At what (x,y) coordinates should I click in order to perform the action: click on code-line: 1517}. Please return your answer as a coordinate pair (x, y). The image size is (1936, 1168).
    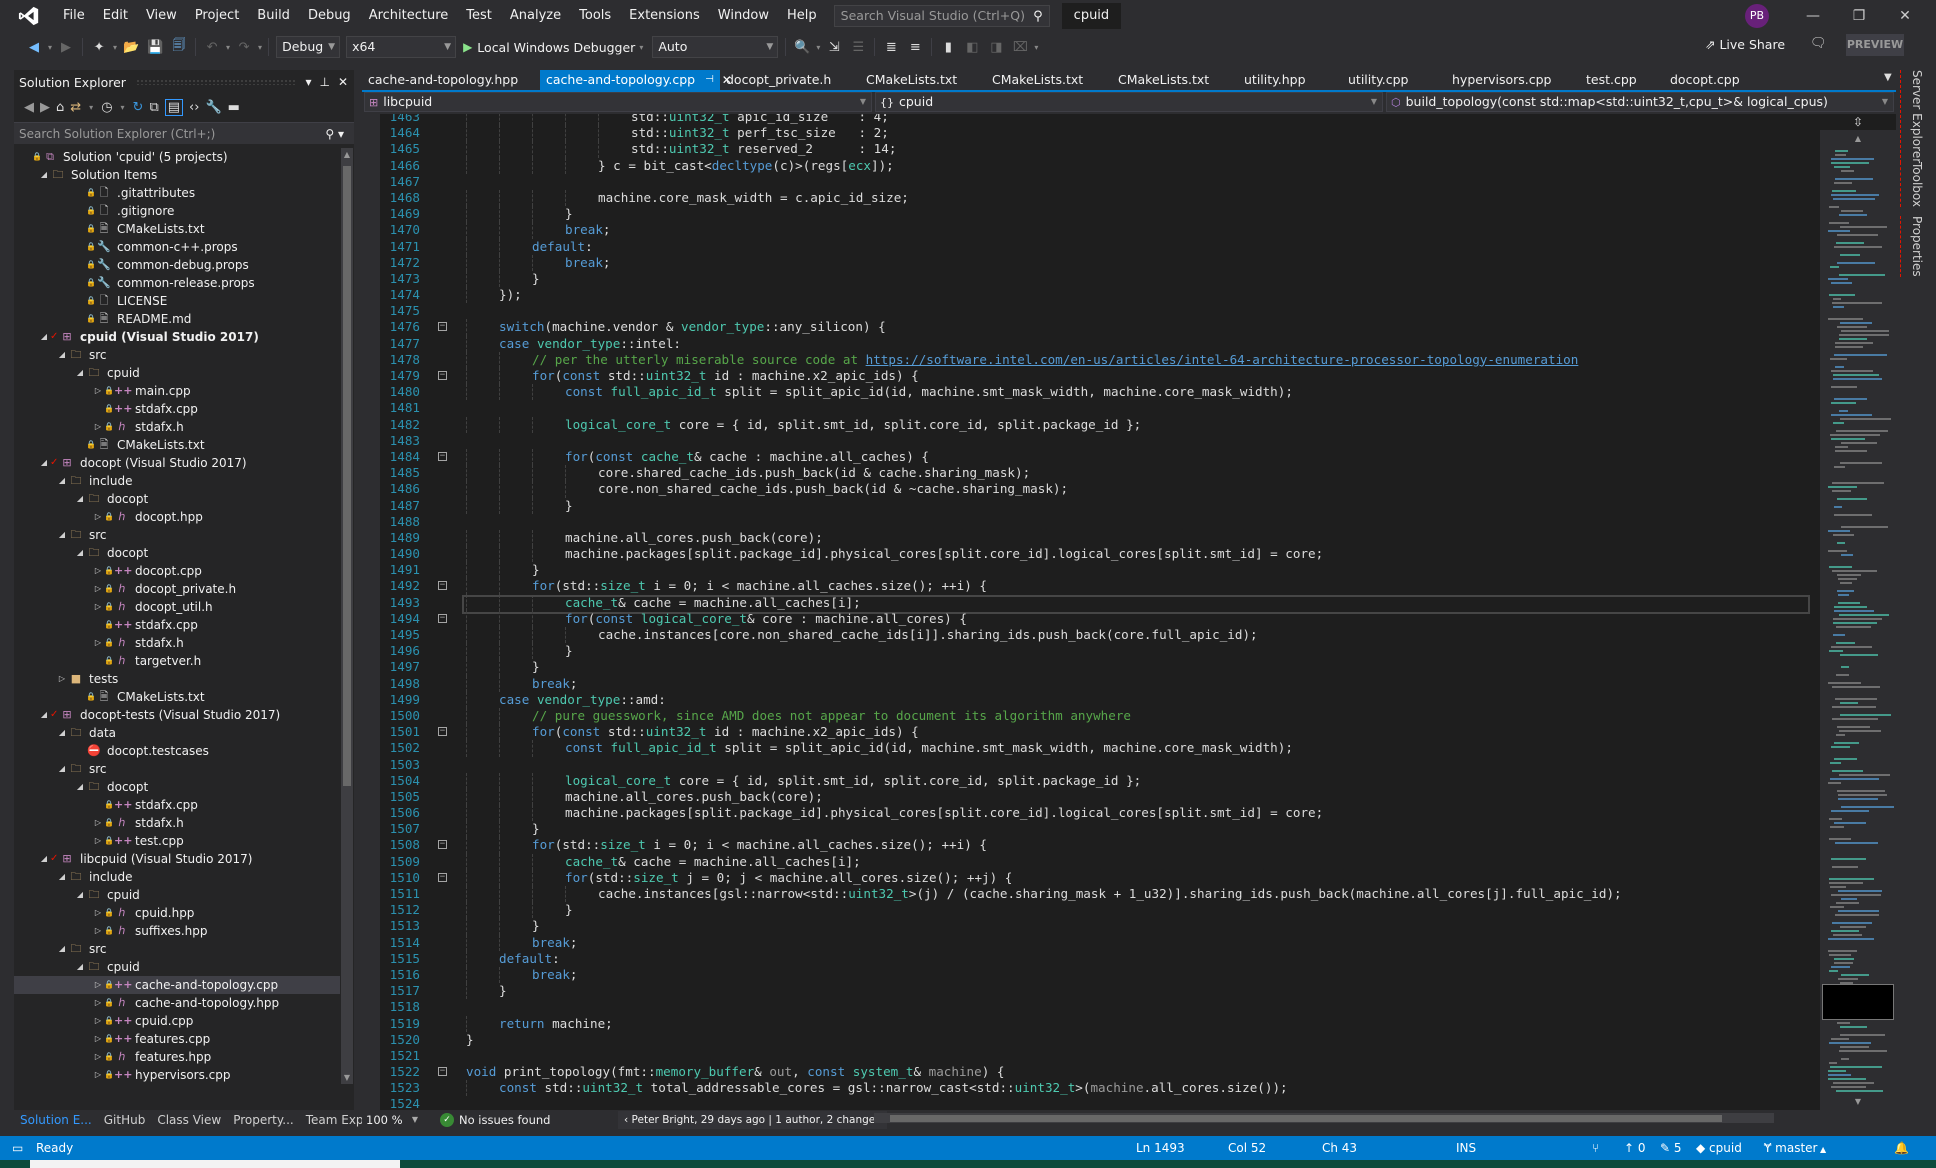
    Looking at the image, I should click on (1100, 991).